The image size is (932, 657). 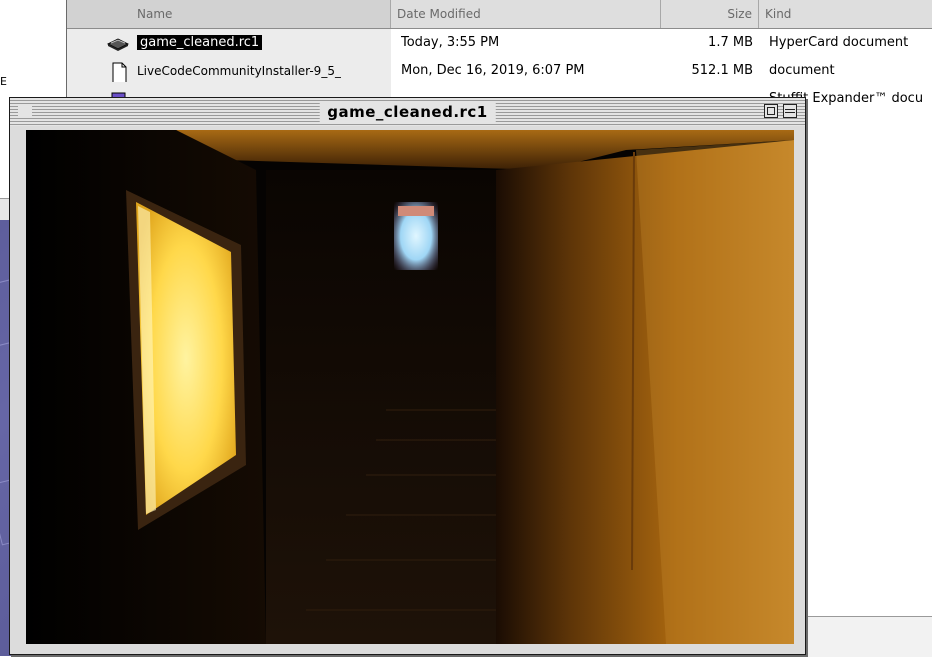 What do you see at coordinates (239, 71) in the screenshot?
I see `file-name: LiveCodeCommunityInstaller-9_5_` at bounding box center [239, 71].